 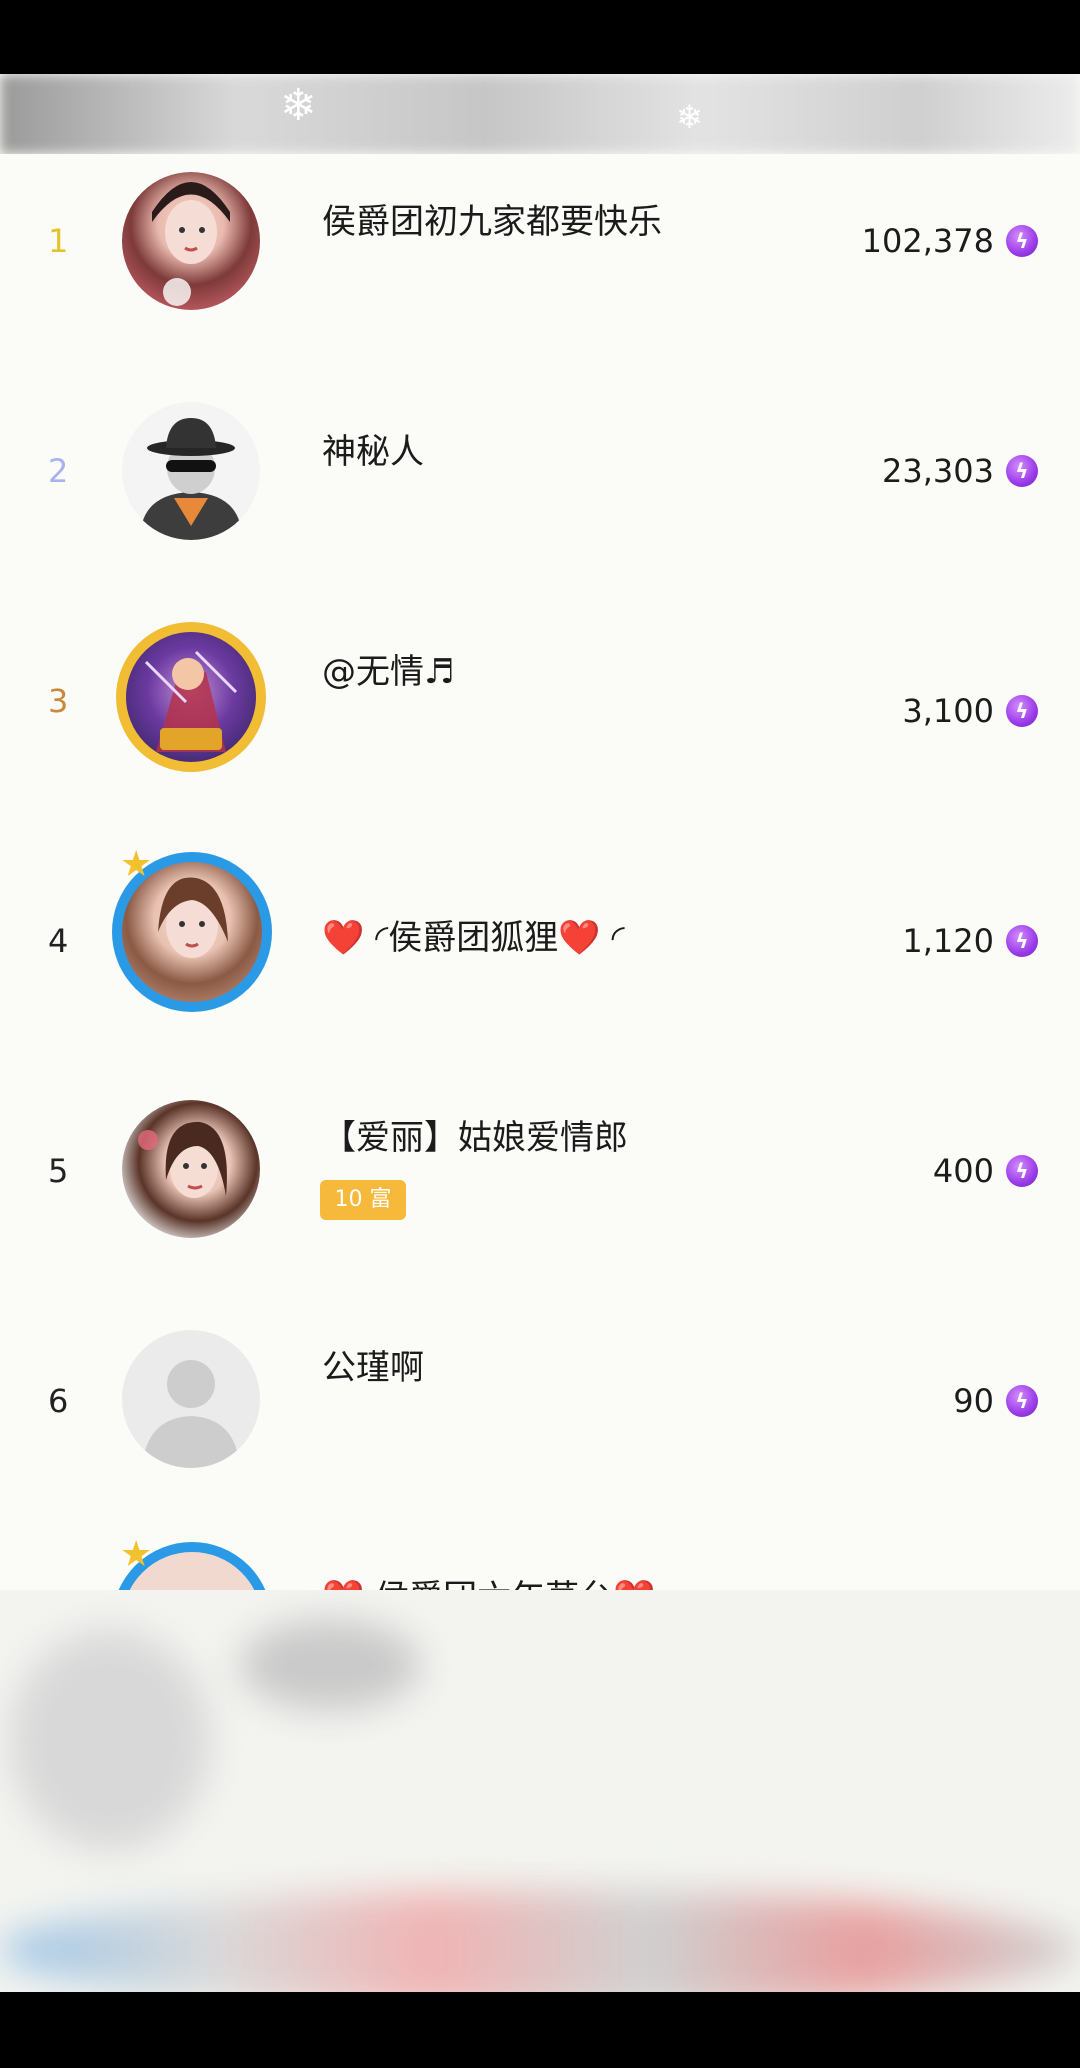 I want to click on rank-number: 6, so click(x=58, y=1401).